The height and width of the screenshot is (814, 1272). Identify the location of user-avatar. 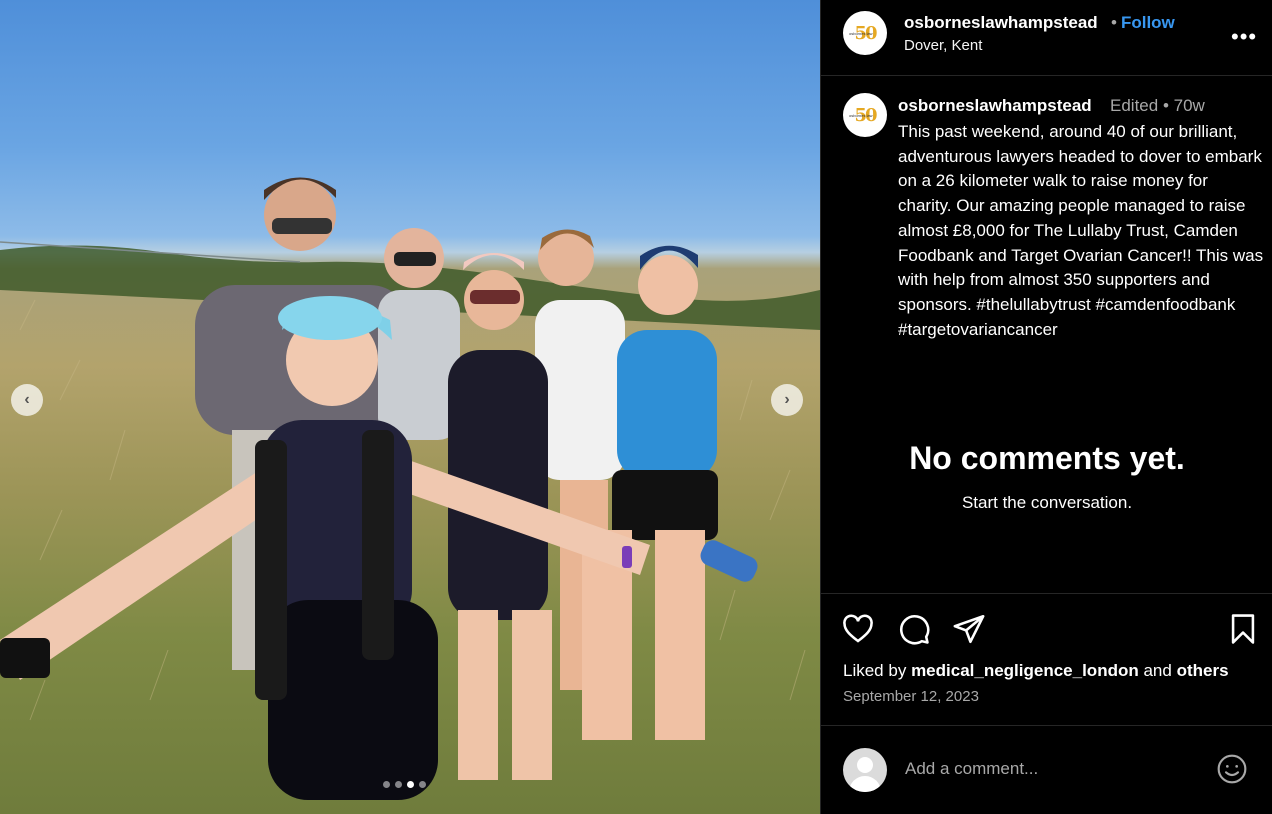
(865, 770).